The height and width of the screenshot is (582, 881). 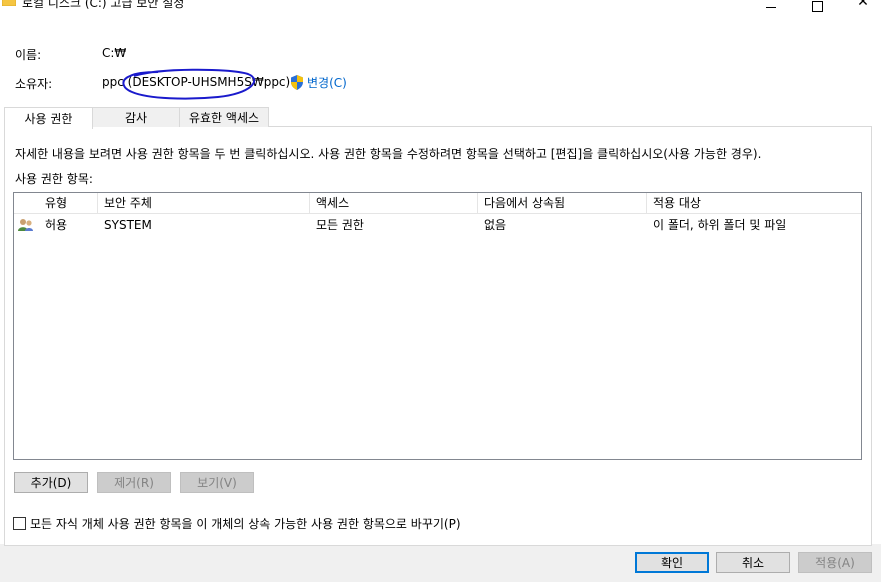 What do you see at coordinates (56, 203) in the screenshot?
I see `column-type: 유형` at bounding box center [56, 203].